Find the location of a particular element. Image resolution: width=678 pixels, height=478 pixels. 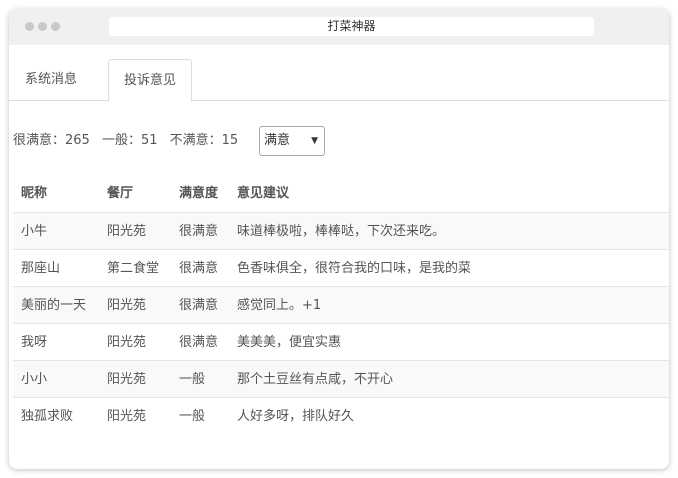

cell-suggestion: 味道棒极啦，棒棒哒，下次还来吃。 is located at coordinates (341, 231).